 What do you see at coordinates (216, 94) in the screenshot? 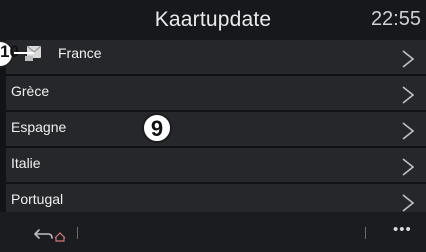
I see `list-item-grece: Grèce` at bounding box center [216, 94].